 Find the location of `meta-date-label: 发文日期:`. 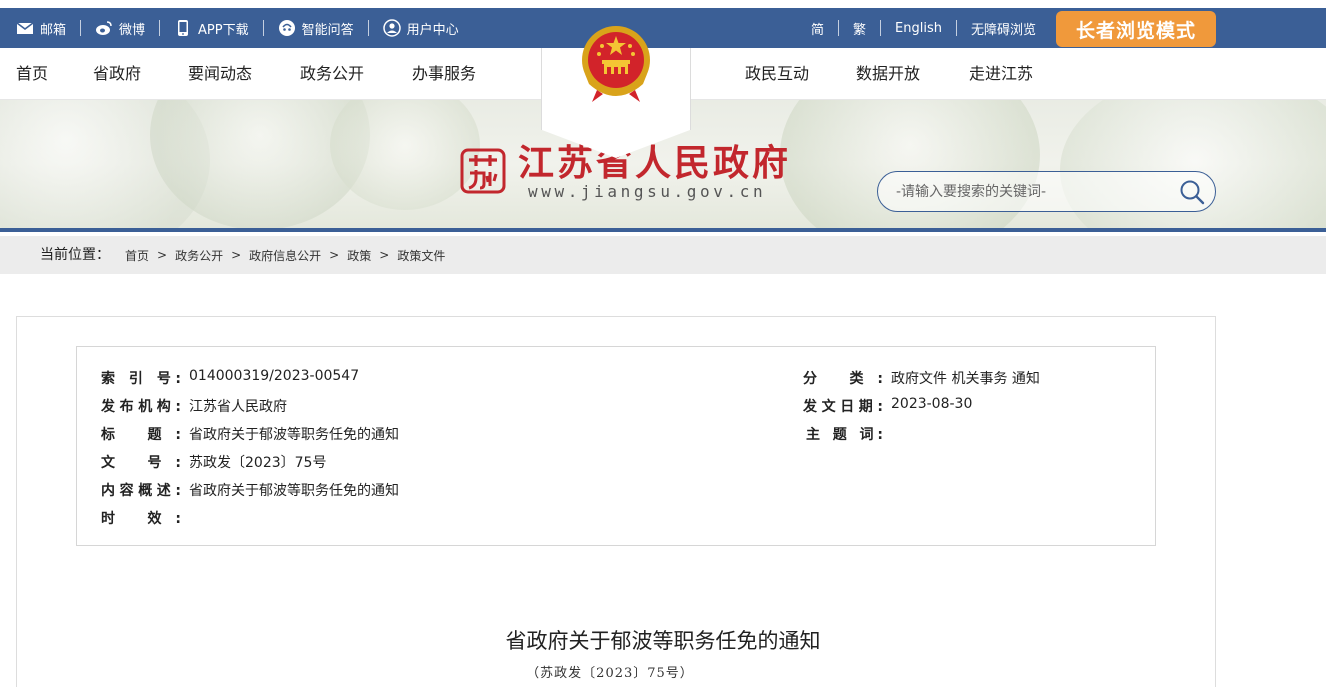

meta-date-label: 发文日期: is located at coordinates (843, 407).